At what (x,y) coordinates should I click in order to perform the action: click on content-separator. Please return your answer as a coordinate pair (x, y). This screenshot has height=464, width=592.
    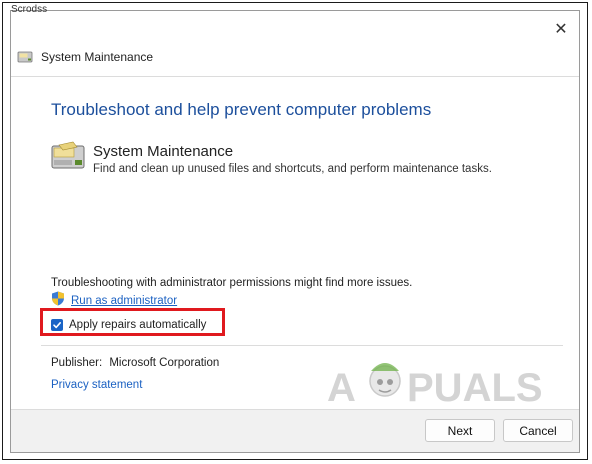
    Looking at the image, I should click on (302, 345).